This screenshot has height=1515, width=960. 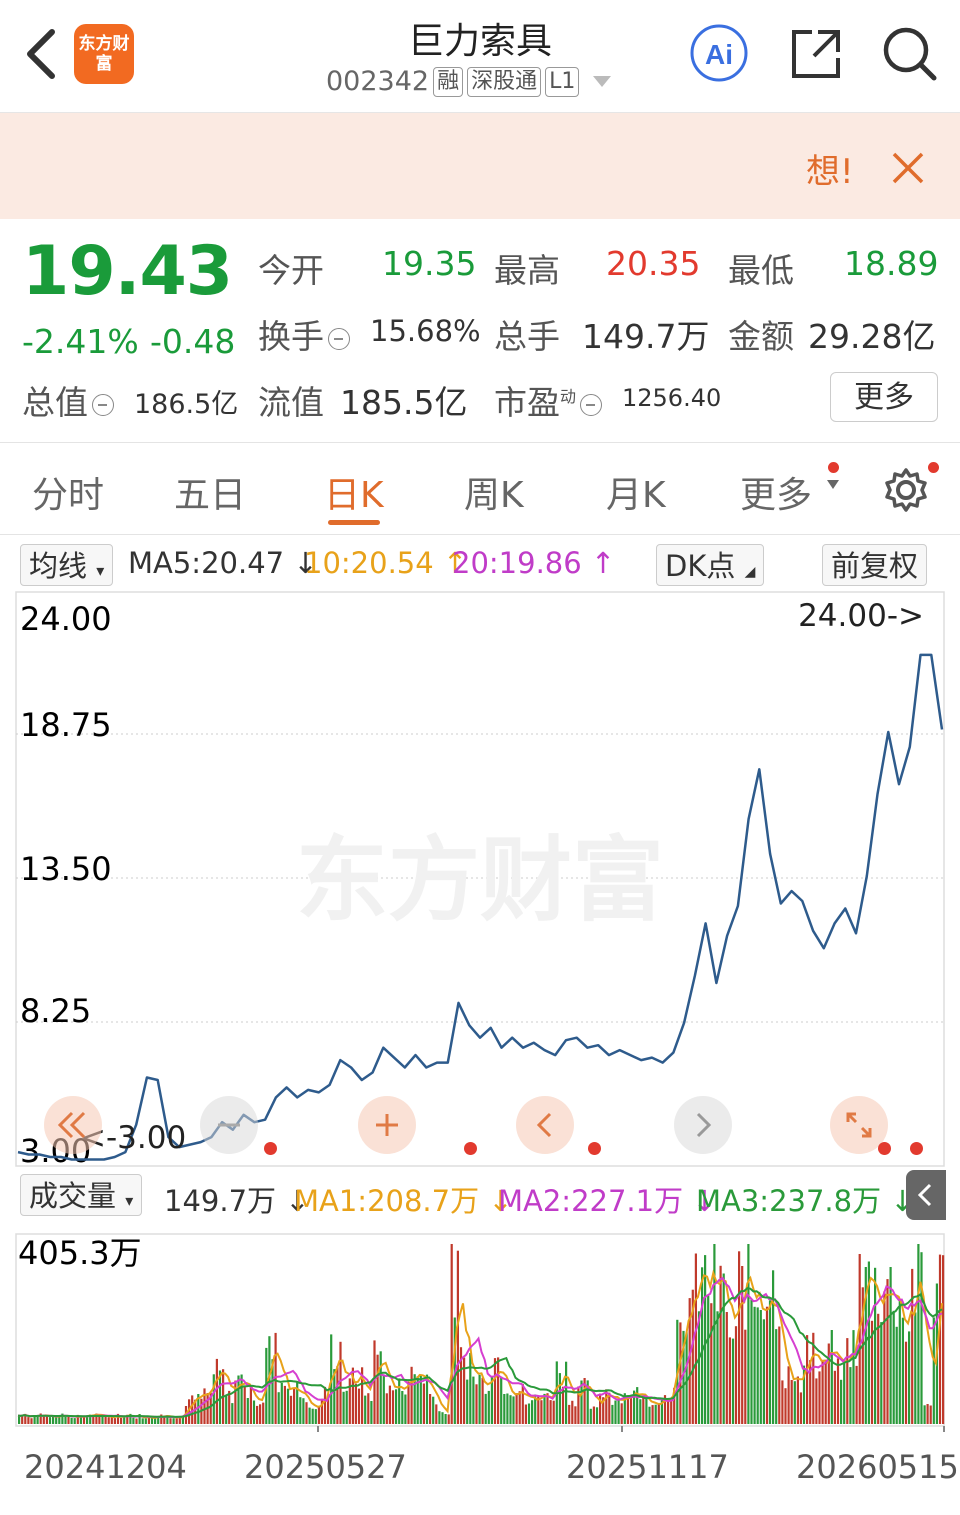 I want to click on y-label: 18.75, so click(x=66, y=725).